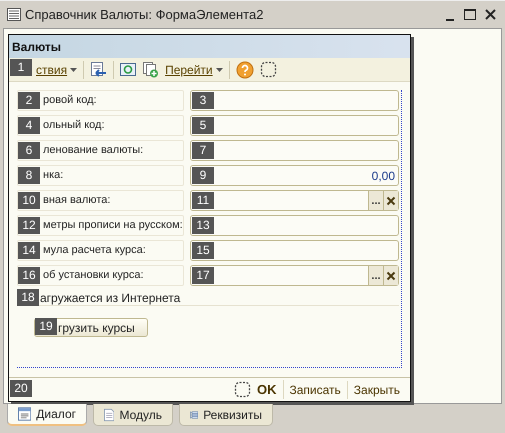 This screenshot has width=505, height=433. What do you see at coordinates (46, 326) in the screenshot?
I see `number-badge: 19` at bounding box center [46, 326].